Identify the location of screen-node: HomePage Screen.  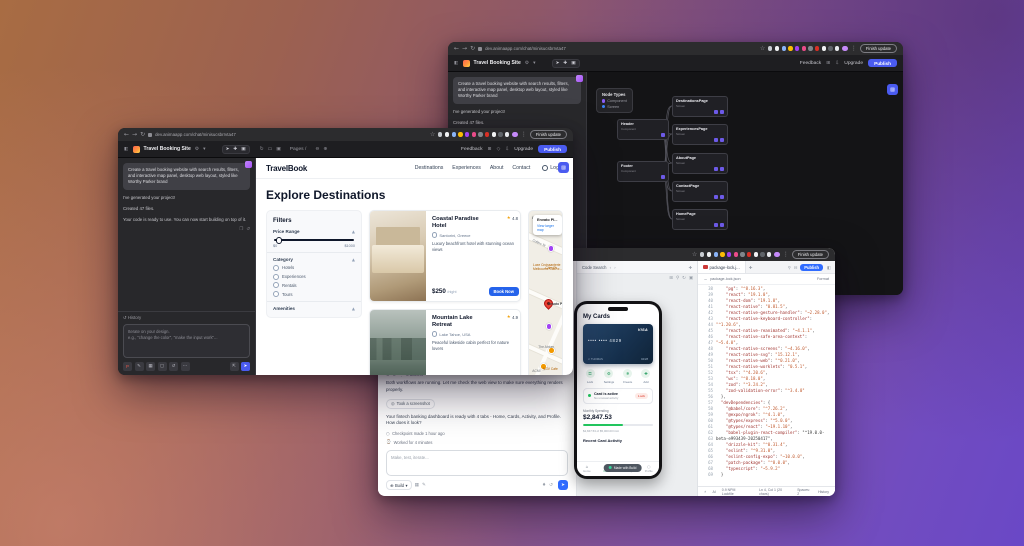
(700, 219).